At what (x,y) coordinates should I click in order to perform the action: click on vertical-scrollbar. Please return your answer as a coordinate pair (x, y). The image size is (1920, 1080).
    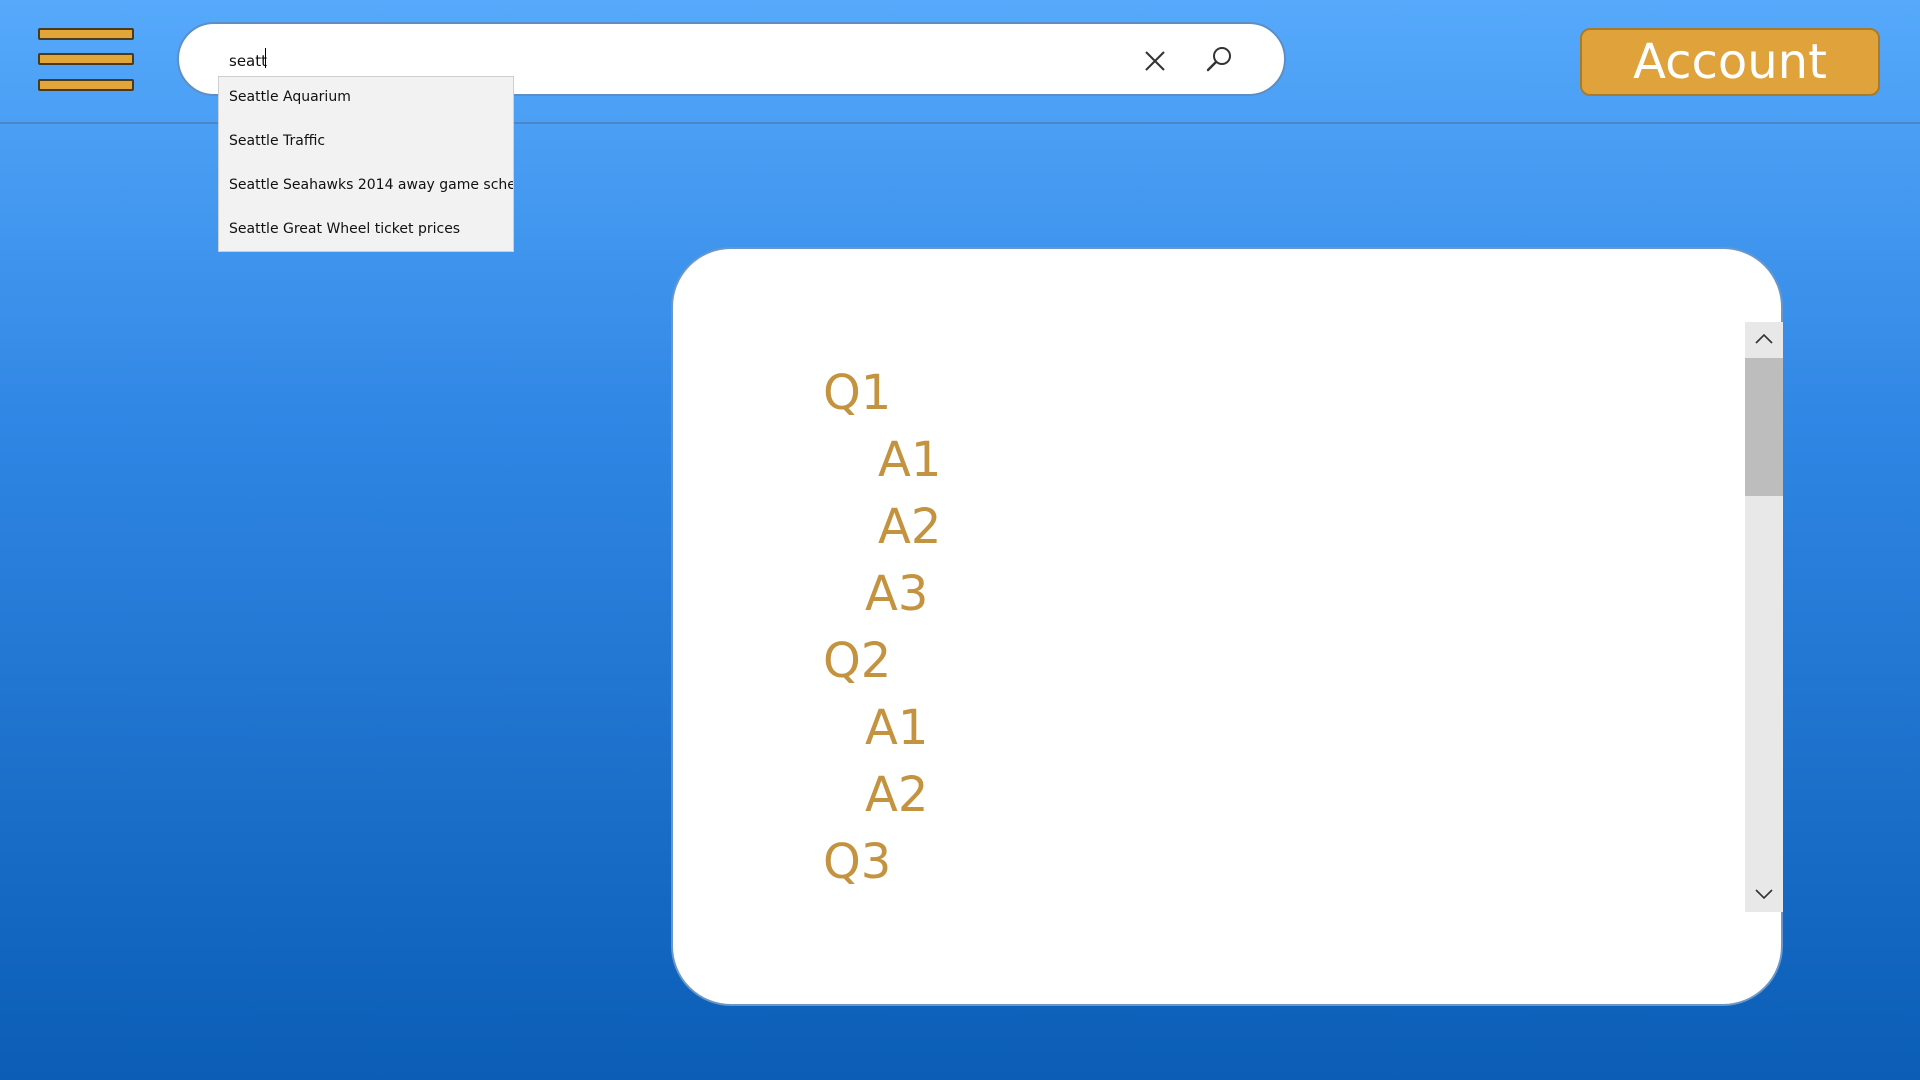
    Looking at the image, I should click on (1764, 617).